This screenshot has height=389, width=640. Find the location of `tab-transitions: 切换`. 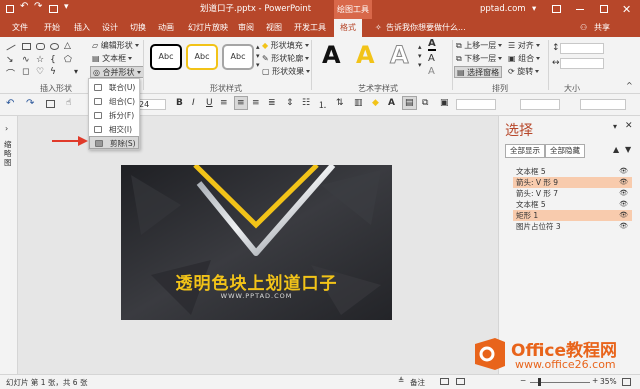

tab-transitions: 切换 is located at coordinates (138, 28).